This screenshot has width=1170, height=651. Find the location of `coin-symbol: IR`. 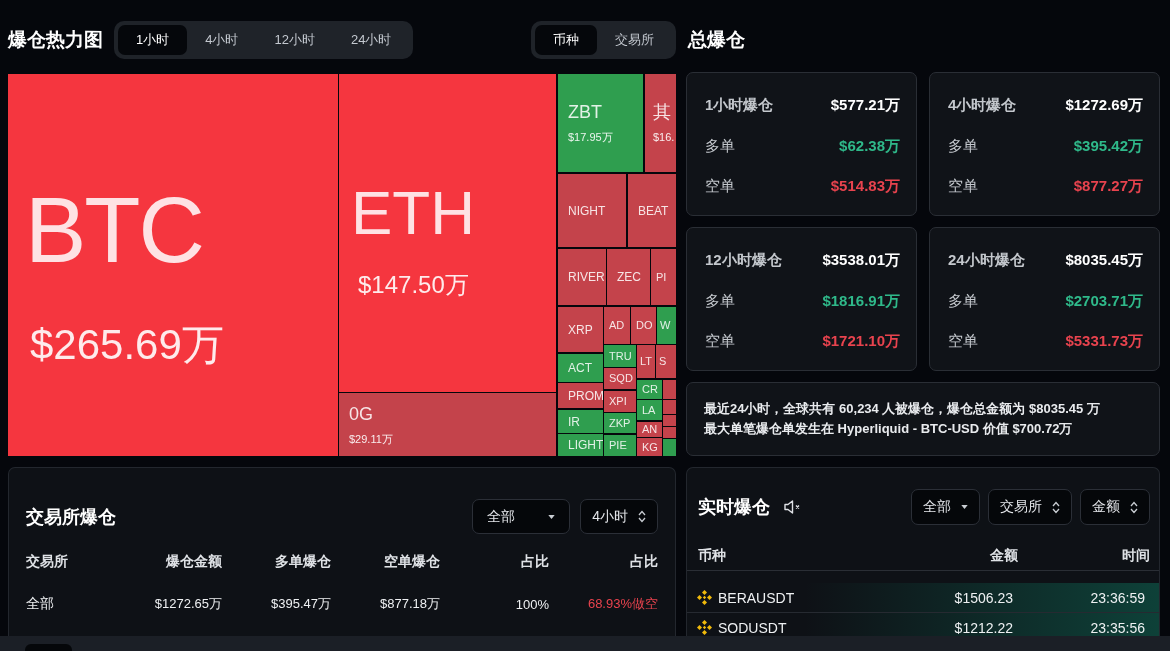

coin-symbol: IR is located at coordinates (574, 421).